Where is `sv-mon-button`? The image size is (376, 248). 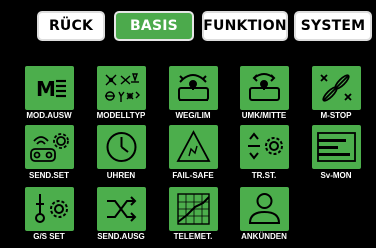
sv-mon-button is located at coordinates (336, 147).